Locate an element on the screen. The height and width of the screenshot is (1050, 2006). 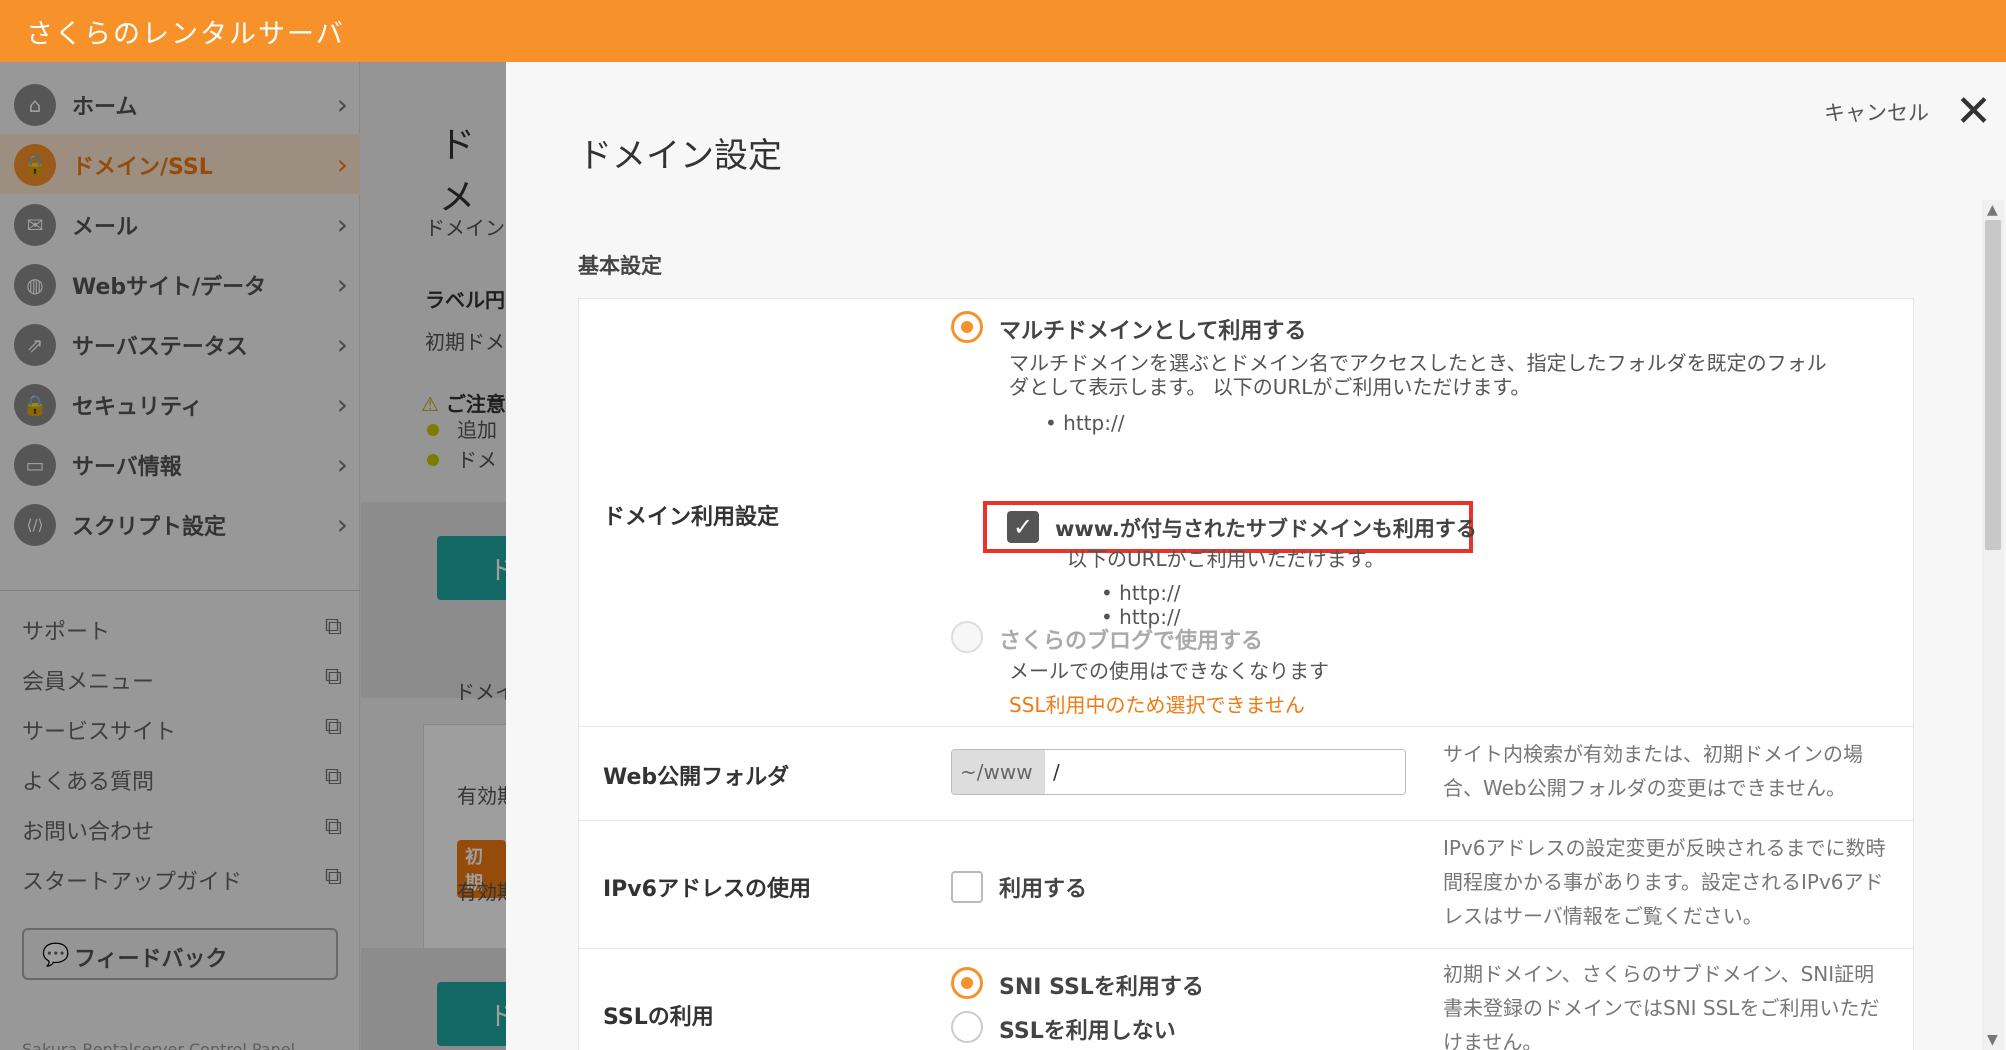
scrollbar-thumb is located at coordinates (1993, 385).